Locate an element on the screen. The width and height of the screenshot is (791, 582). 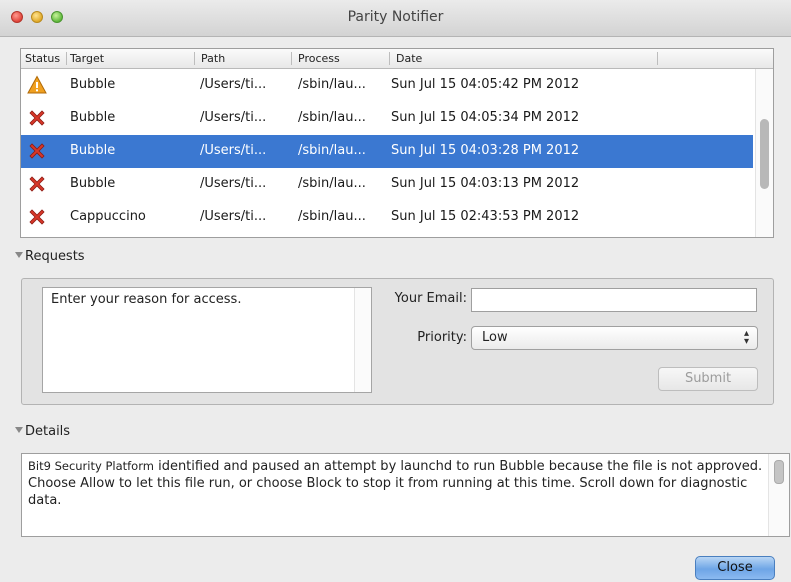
priority-select: Low ▴ ▾ is located at coordinates (614, 338).